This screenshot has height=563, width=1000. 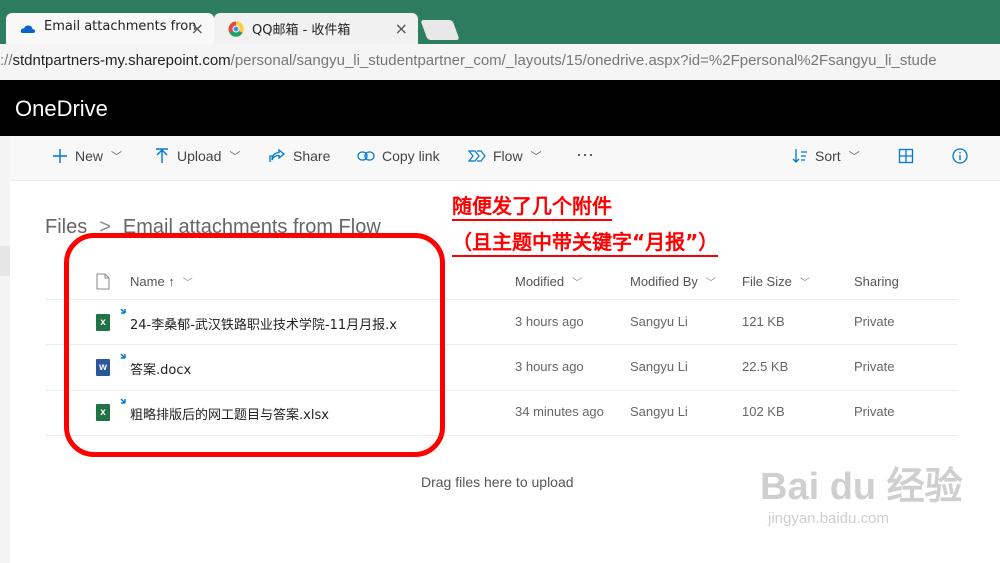 I want to click on upload-arrow-icon, so click(x=162, y=156).